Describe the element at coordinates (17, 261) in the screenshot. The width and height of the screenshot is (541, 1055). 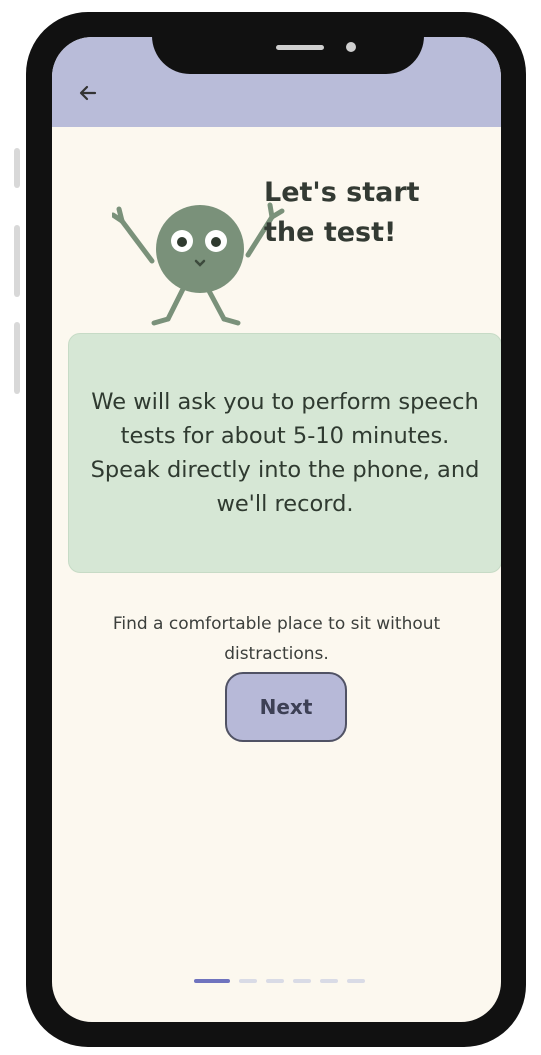
I see `volume-up-button` at that location.